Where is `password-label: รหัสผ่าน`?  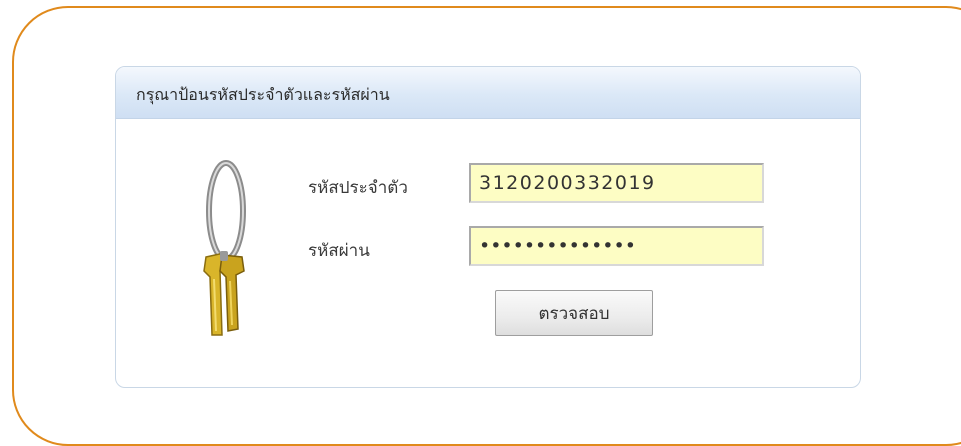 password-label: รหัสผ่าน is located at coordinates (339, 251).